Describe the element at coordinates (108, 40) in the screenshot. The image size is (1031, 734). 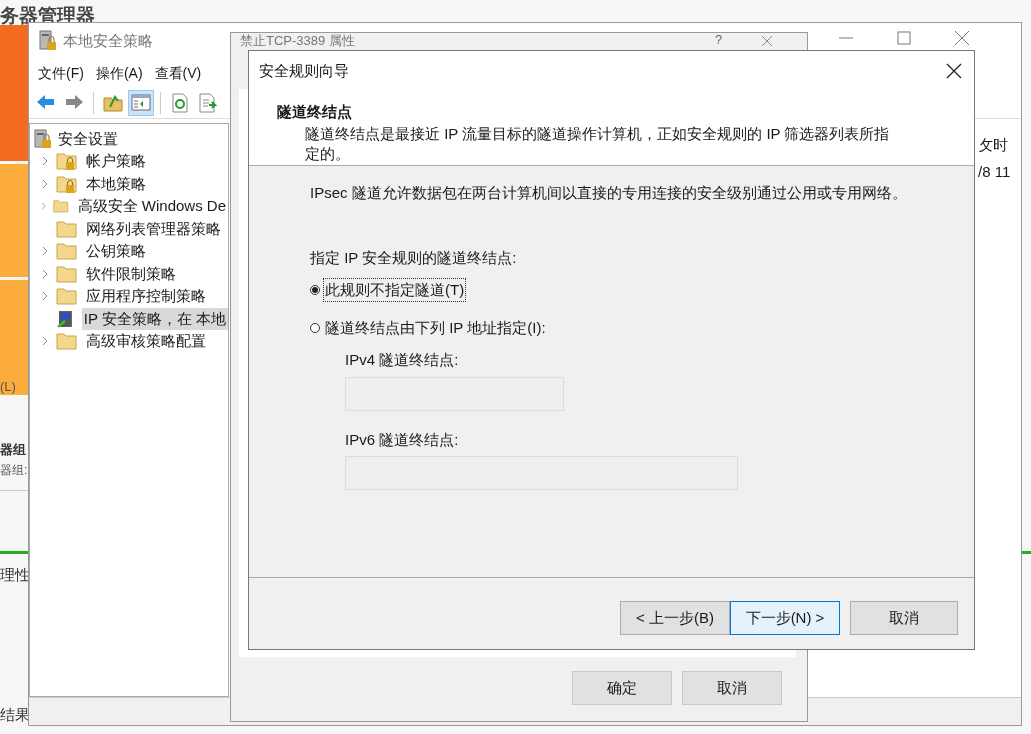
I see `window-title: 本地安全策略` at that location.